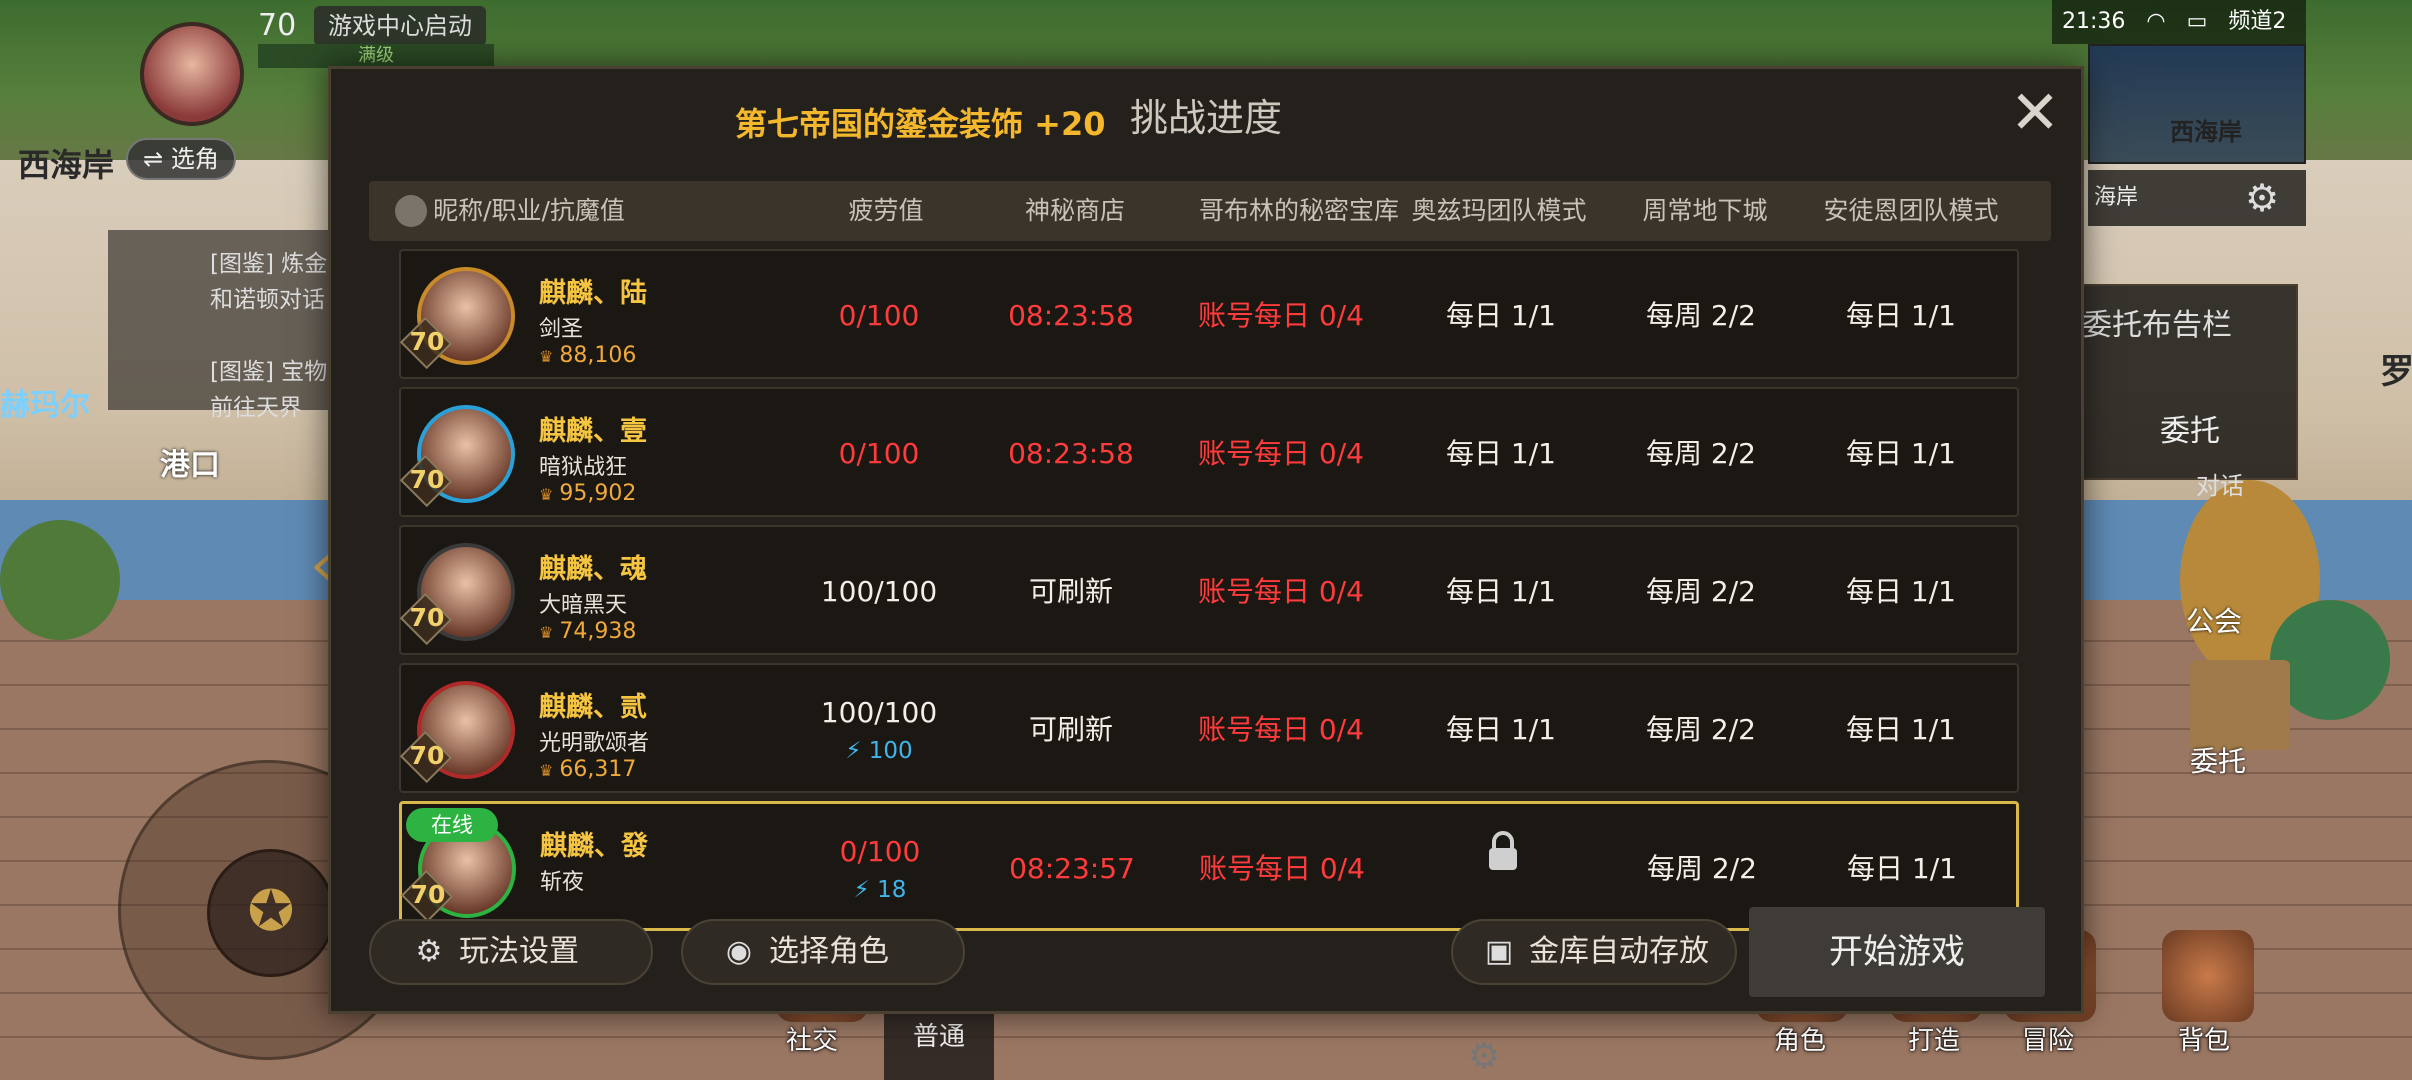  Describe the element at coordinates (2035, 113) in the screenshot. I see `close-icon: ✕` at that location.